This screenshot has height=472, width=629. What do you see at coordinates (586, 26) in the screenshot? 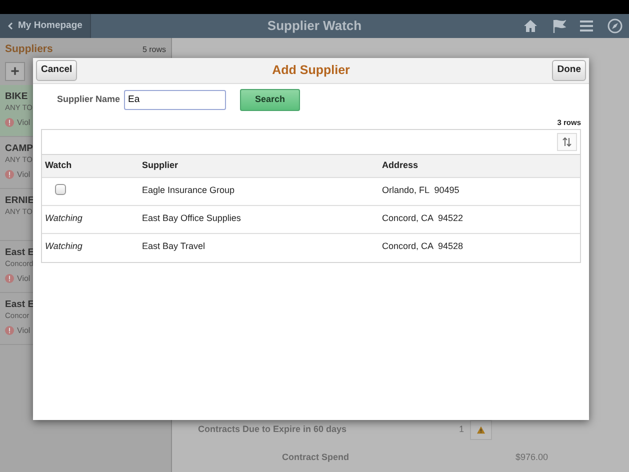
I see `menu-icon` at bounding box center [586, 26].